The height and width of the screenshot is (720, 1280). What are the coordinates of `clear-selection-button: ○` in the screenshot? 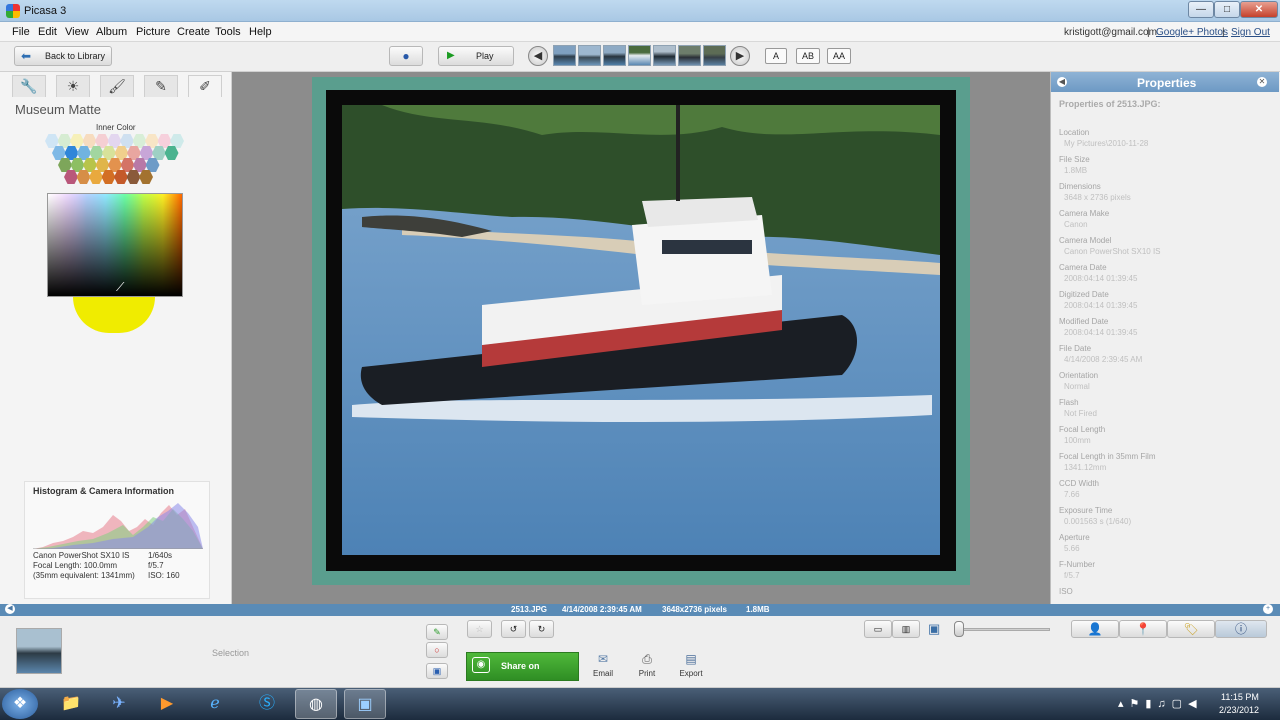 It's located at (437, 650).